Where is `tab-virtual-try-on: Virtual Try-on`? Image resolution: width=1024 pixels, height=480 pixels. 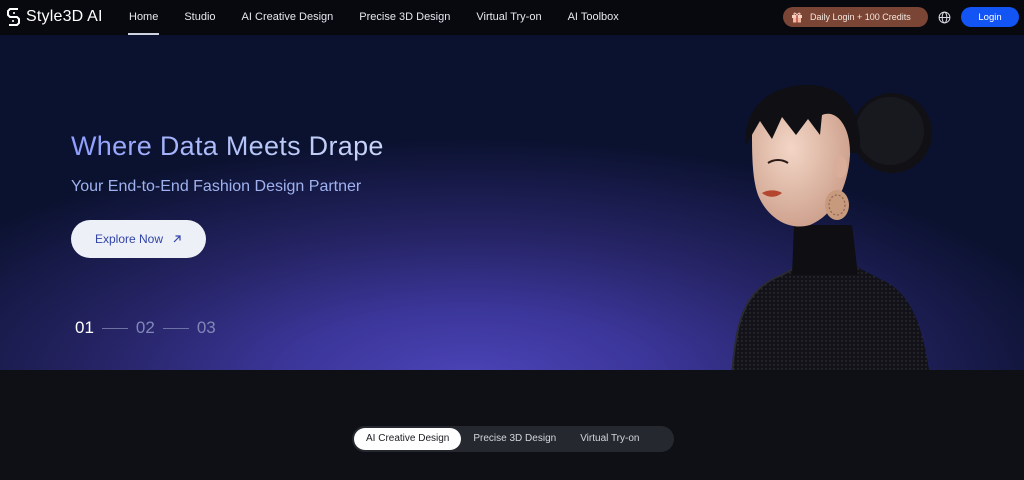
tab-virtual-try-on: Virtual Try-on is located at coordinates (609, 439).